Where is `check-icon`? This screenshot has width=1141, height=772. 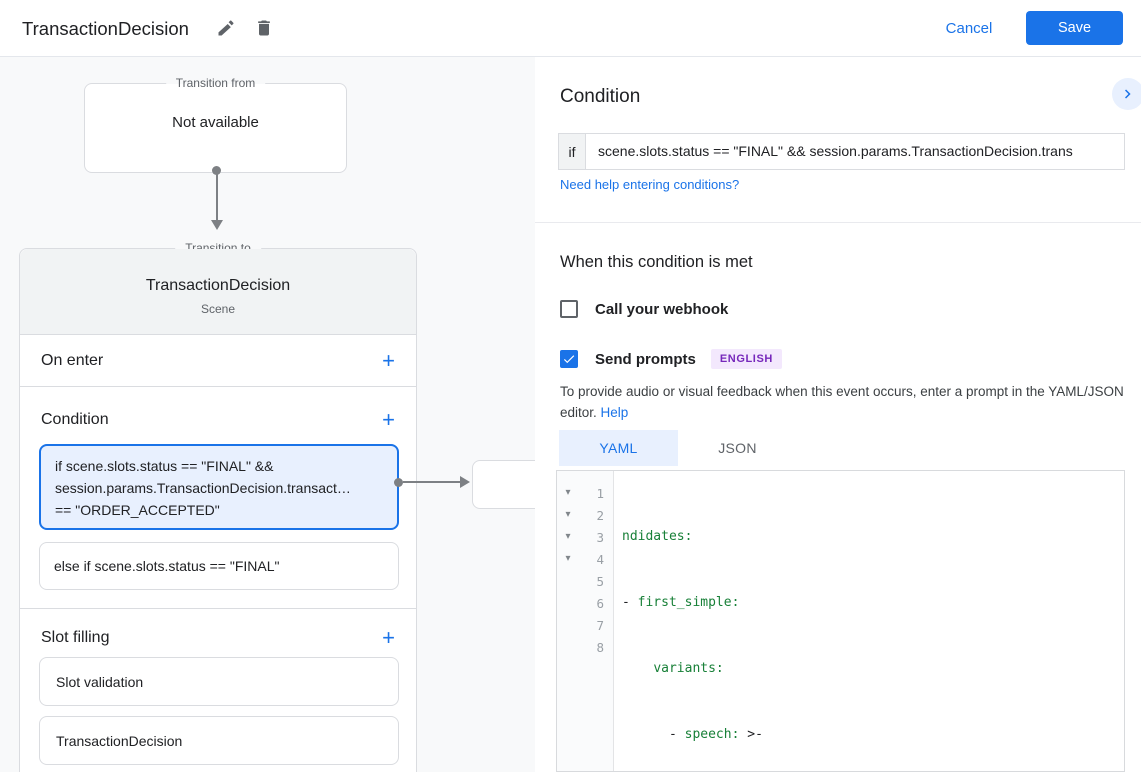
check-icon is located at coordinates (569, 359).